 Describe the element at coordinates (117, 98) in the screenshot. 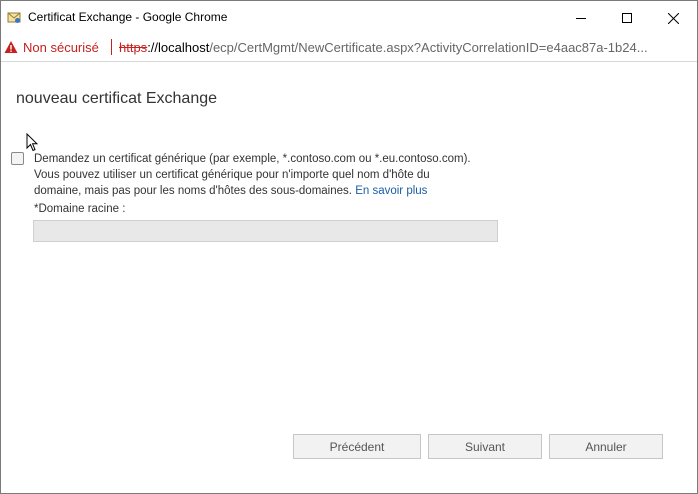

I see `page-title: nouveau certificat Exchange` at that location.